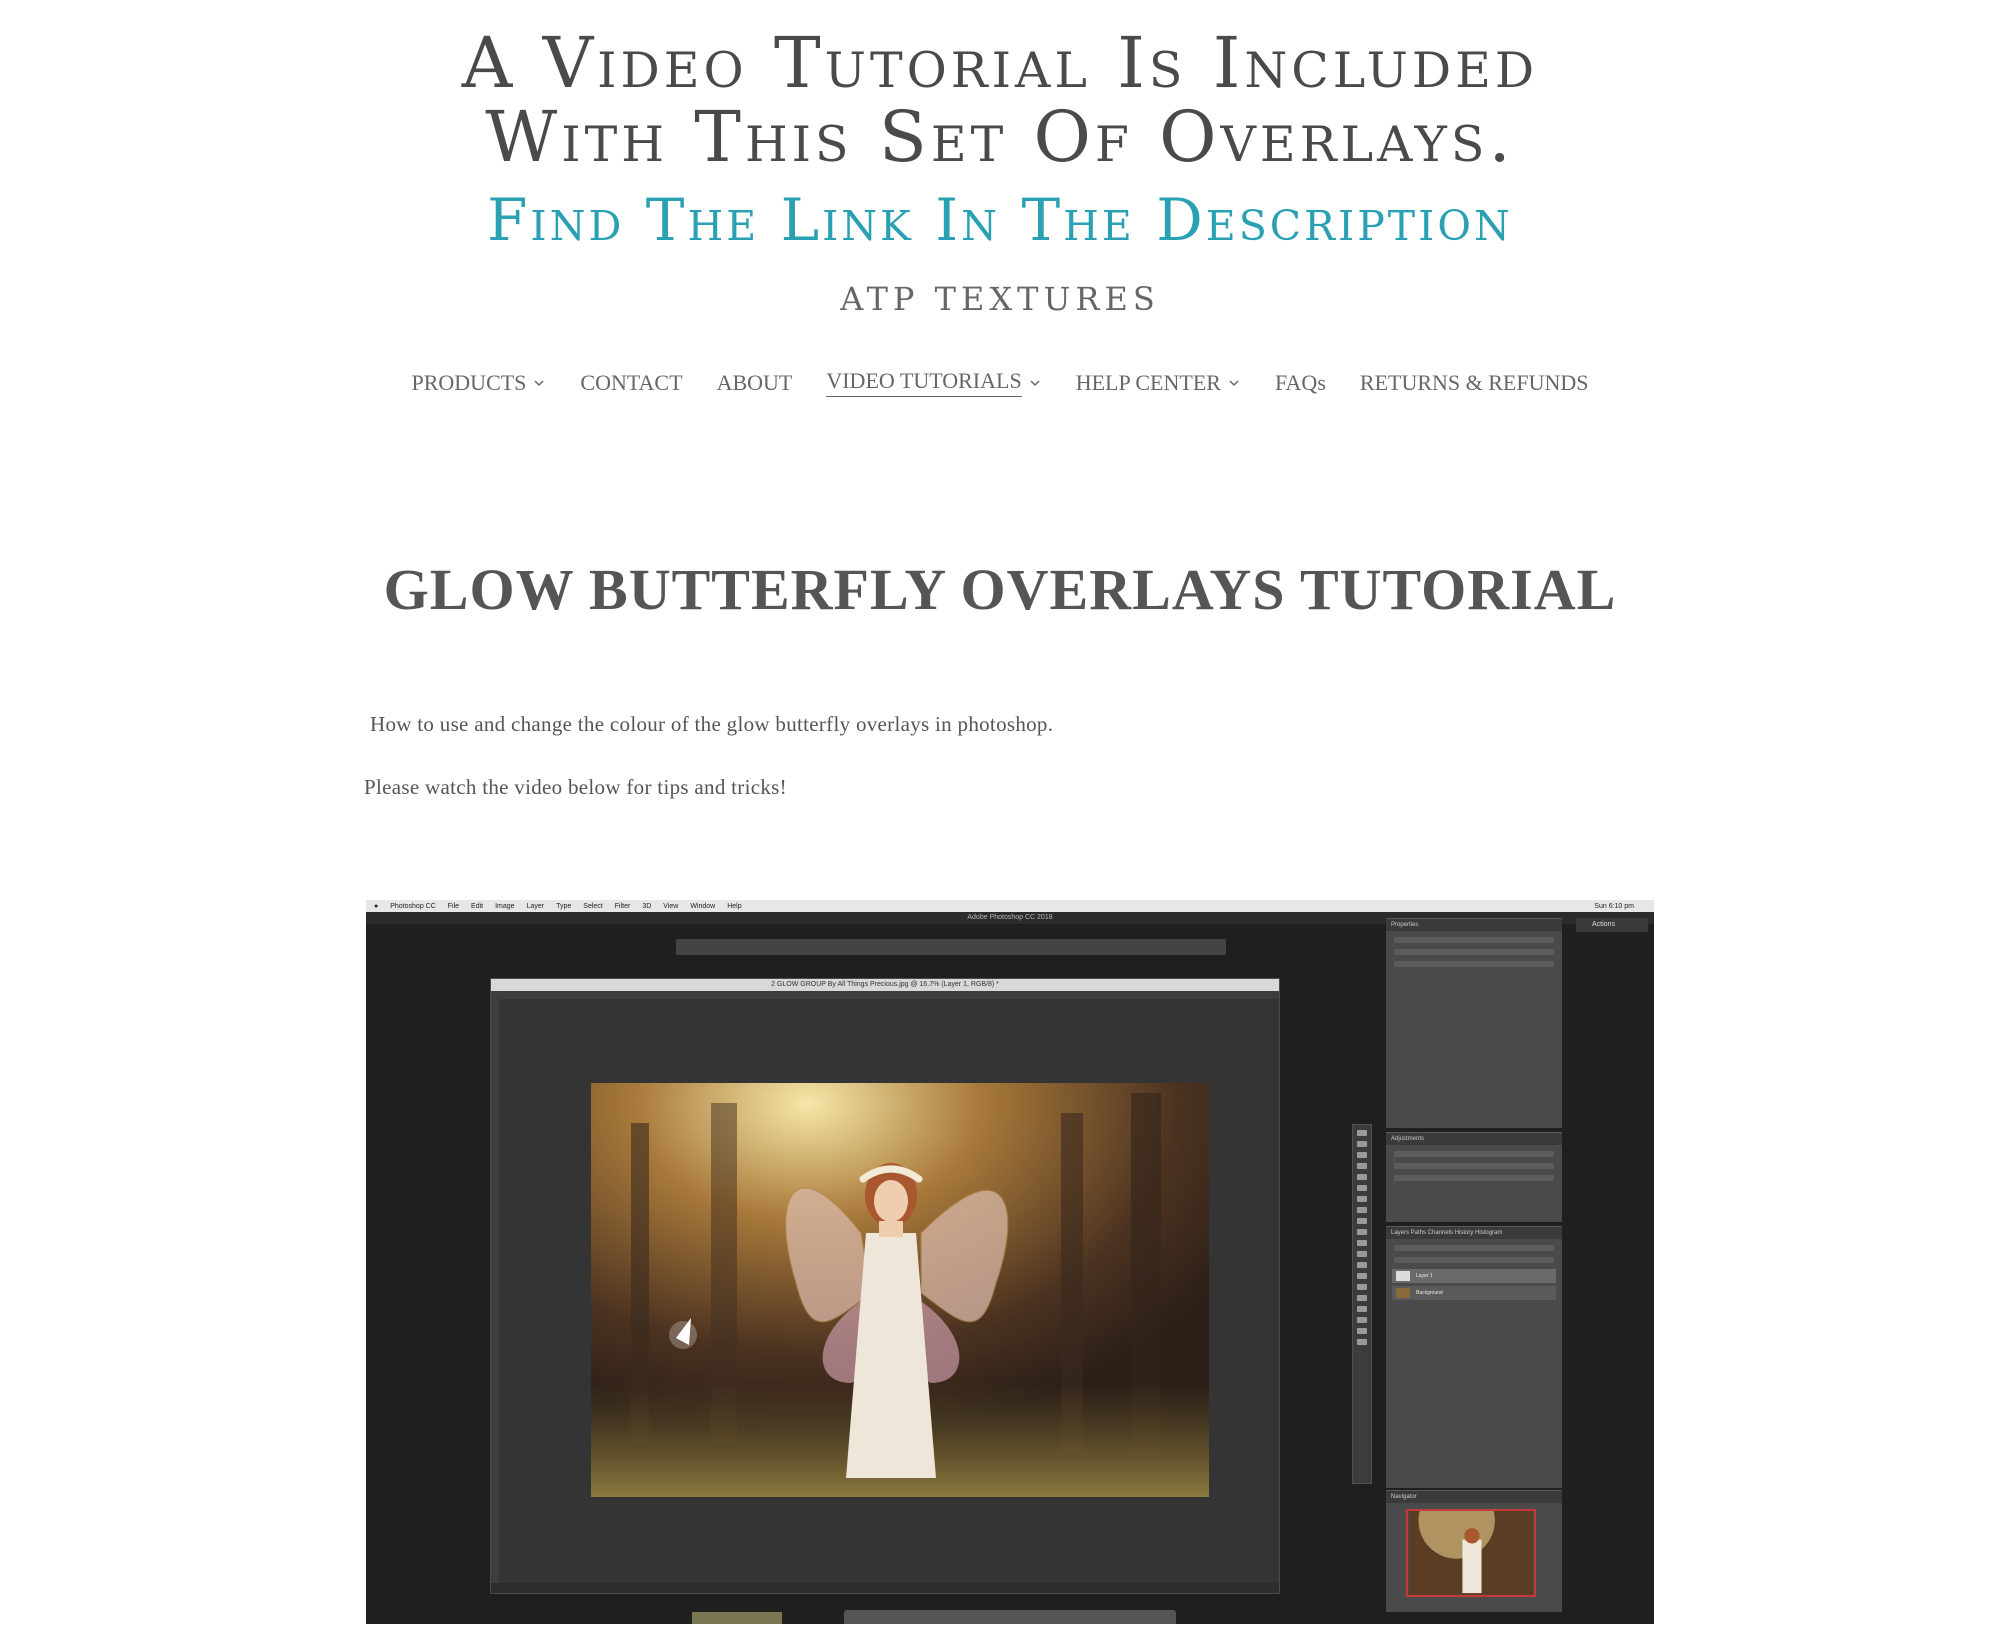 Image resolution: width=2000 pixels, height=1638 pixels. What do you see at coordinates (1424, 1276) in the screenshot?
I see `layer-name: Layer 1` at bounding box center [1424, 1276].